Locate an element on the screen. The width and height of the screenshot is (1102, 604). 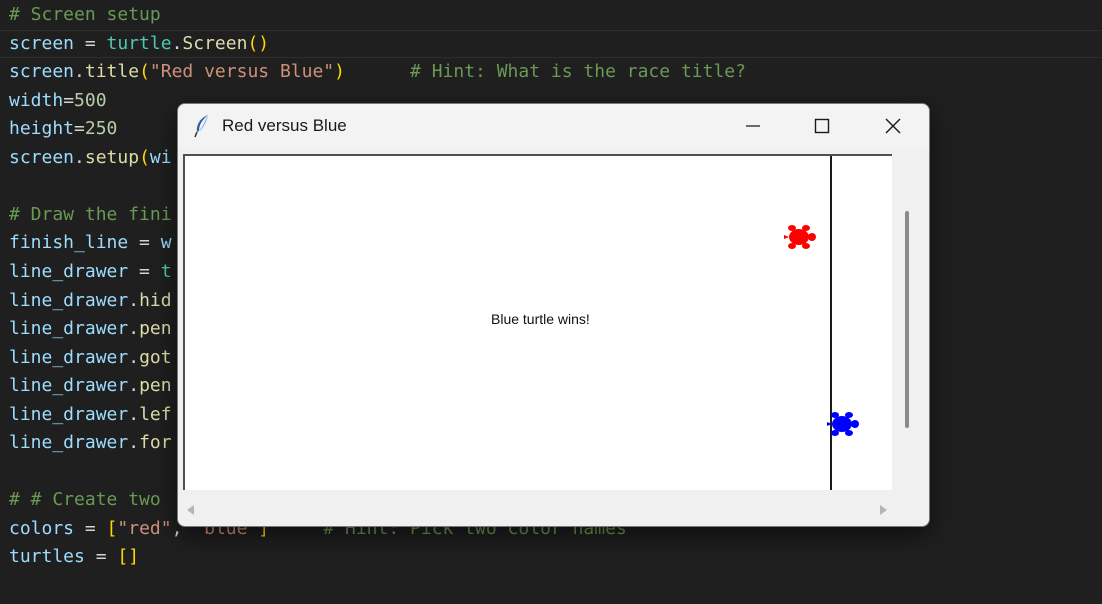
code-token: t is located at coordinates (166, 271).